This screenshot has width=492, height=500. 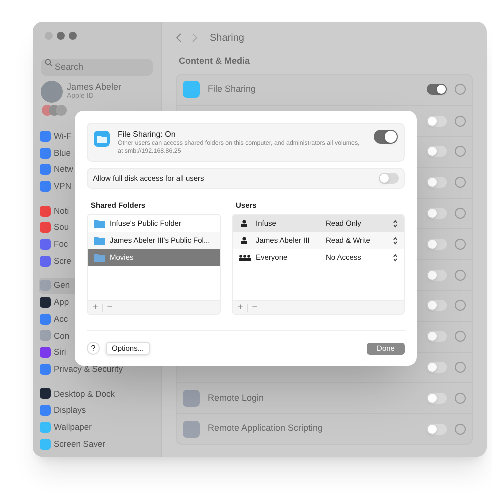 What do you see at coordinates (232, 89) in the screenshot?
I see `row-label: File Sharing` at bounding box center [232, 89].